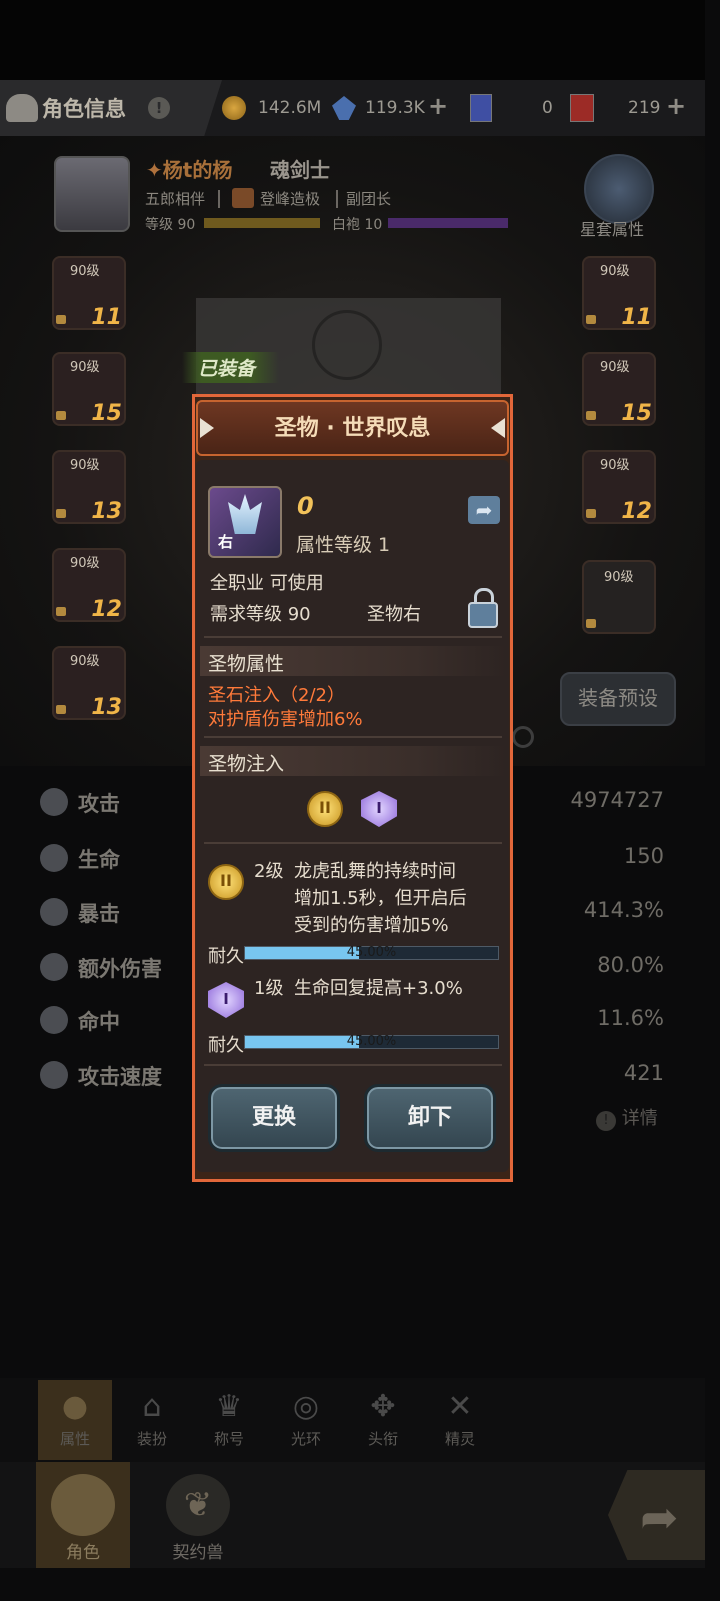  I want to click on equip-slot-right-2: 90级 15, so click(619, 389).